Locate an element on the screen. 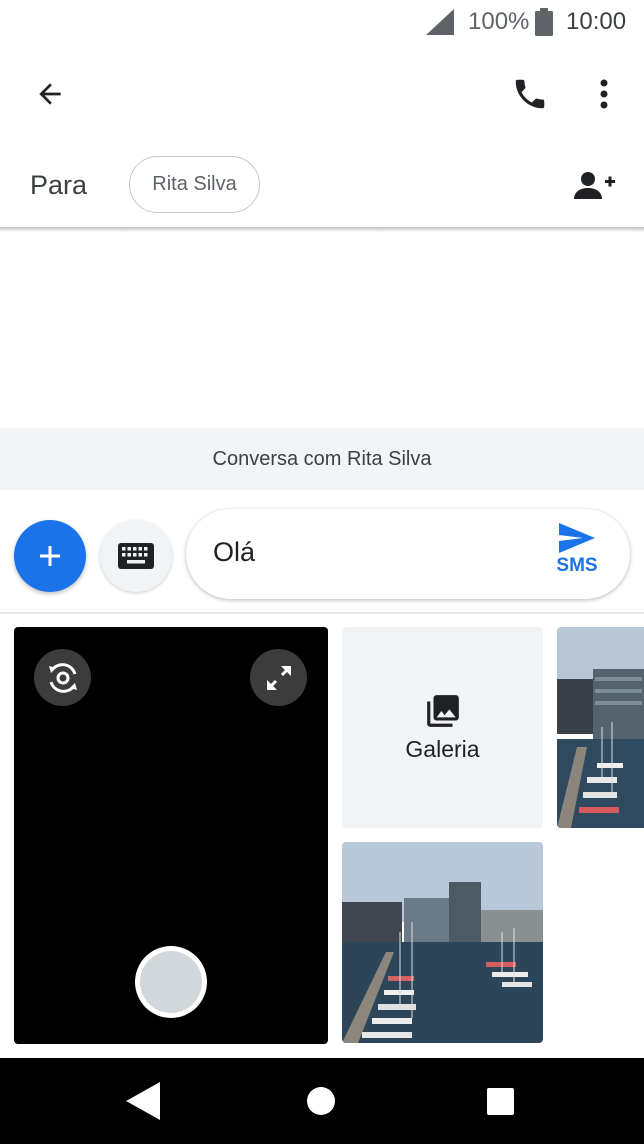 Image resolution: width=644 pixels, height=1144 pixels. status-time: 10:00 is located at coordinates (596, 21).